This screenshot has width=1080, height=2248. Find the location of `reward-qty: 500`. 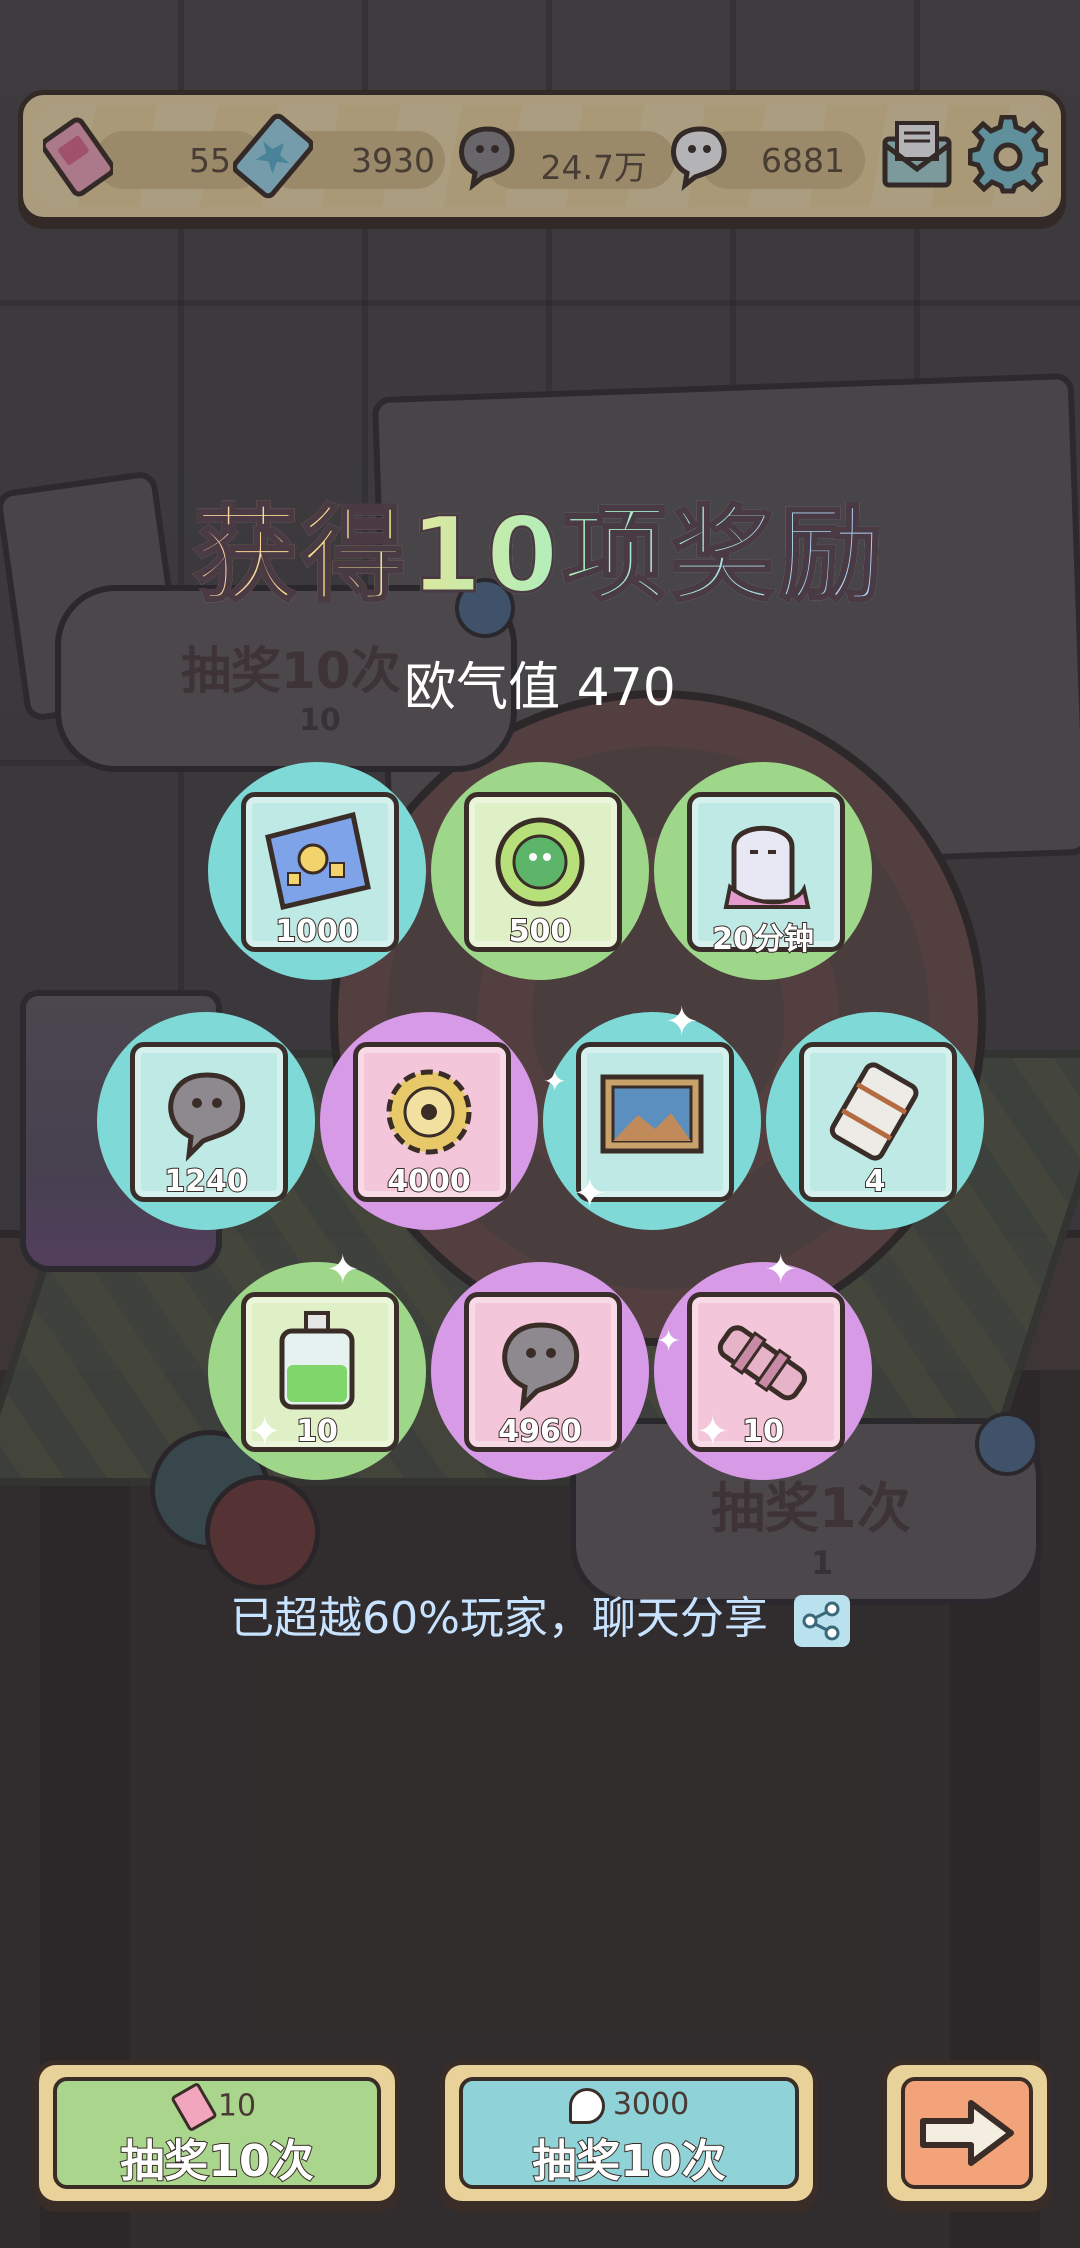

reward-qty: 500 is located at coordinates (540, 931).